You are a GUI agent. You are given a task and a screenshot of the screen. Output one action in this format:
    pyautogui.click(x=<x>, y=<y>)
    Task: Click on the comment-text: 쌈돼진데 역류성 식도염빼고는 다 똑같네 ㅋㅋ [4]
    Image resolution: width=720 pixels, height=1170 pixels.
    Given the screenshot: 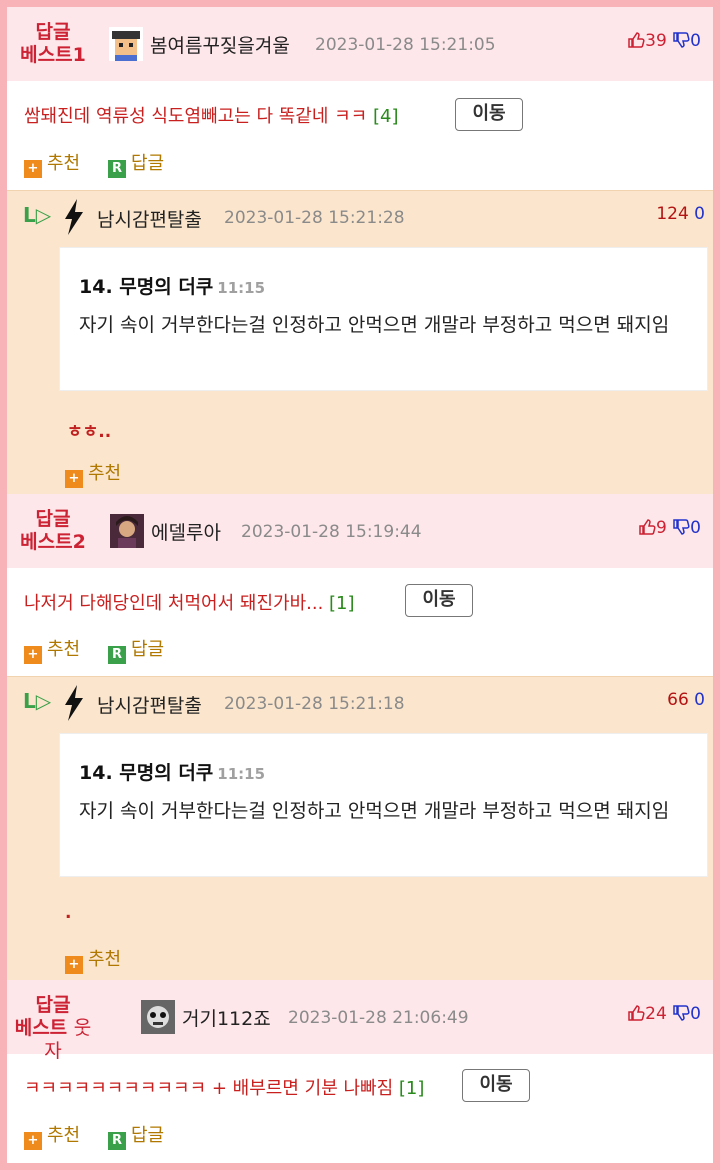 What is the action you would take?
    pyautogui.click(x=211, y=115)
    